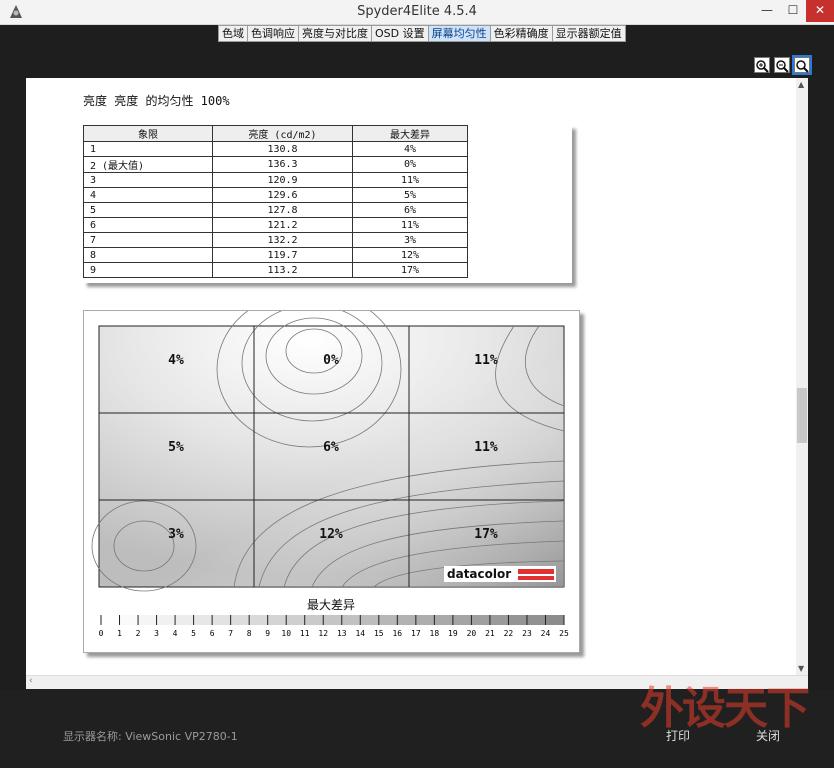  I want to click on zoom-out-icon, so click(782, 66).